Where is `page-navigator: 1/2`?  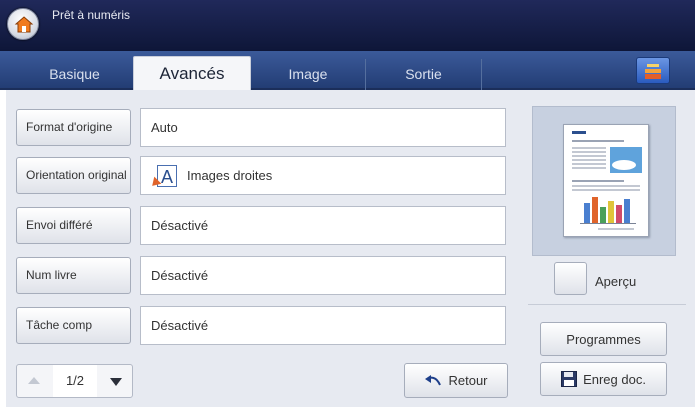 page-navigator: 1/2 is located at coordinates (74, 381).